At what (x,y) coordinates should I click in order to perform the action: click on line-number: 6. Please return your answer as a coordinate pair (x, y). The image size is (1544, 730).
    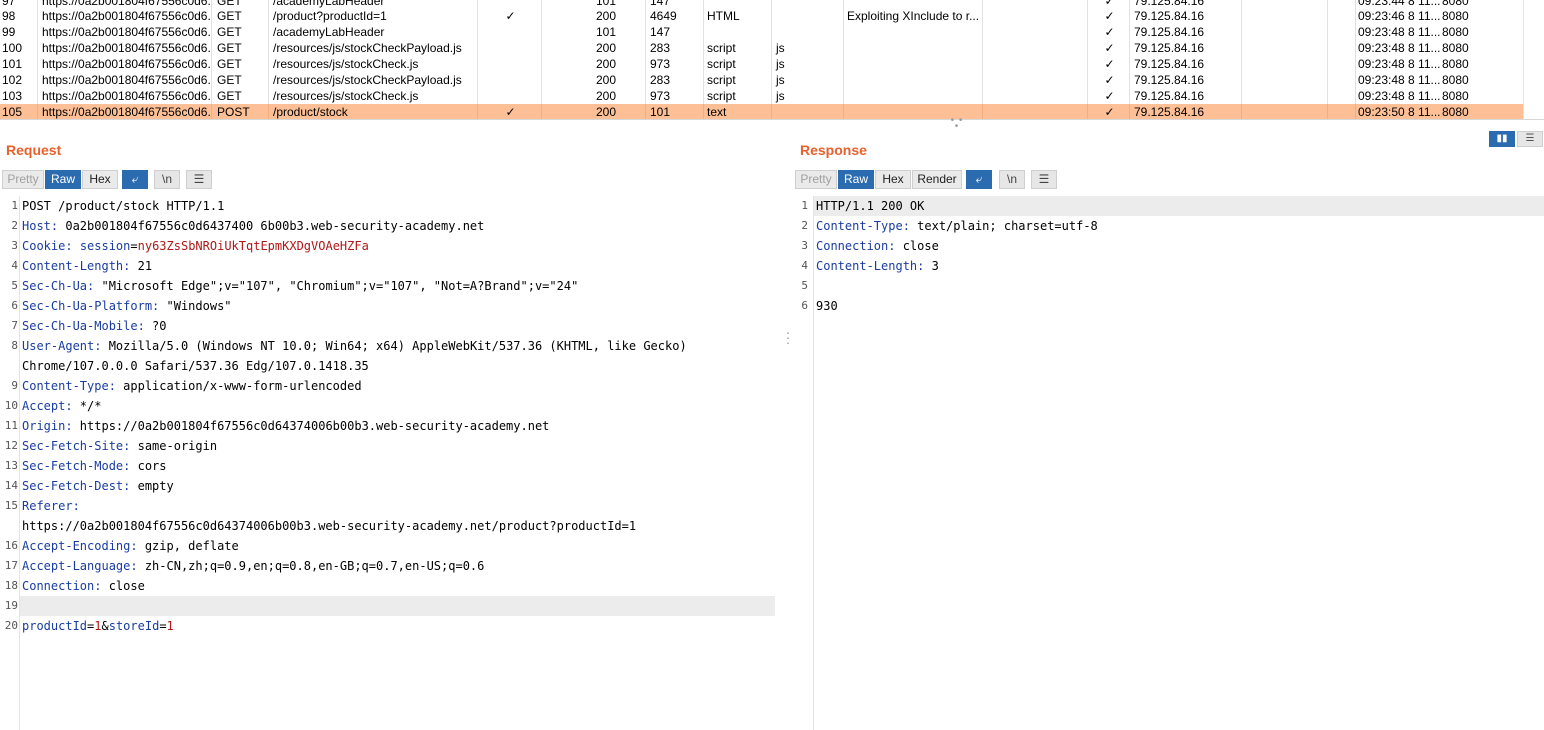
    Looking at the image, I should click on (14, 305).